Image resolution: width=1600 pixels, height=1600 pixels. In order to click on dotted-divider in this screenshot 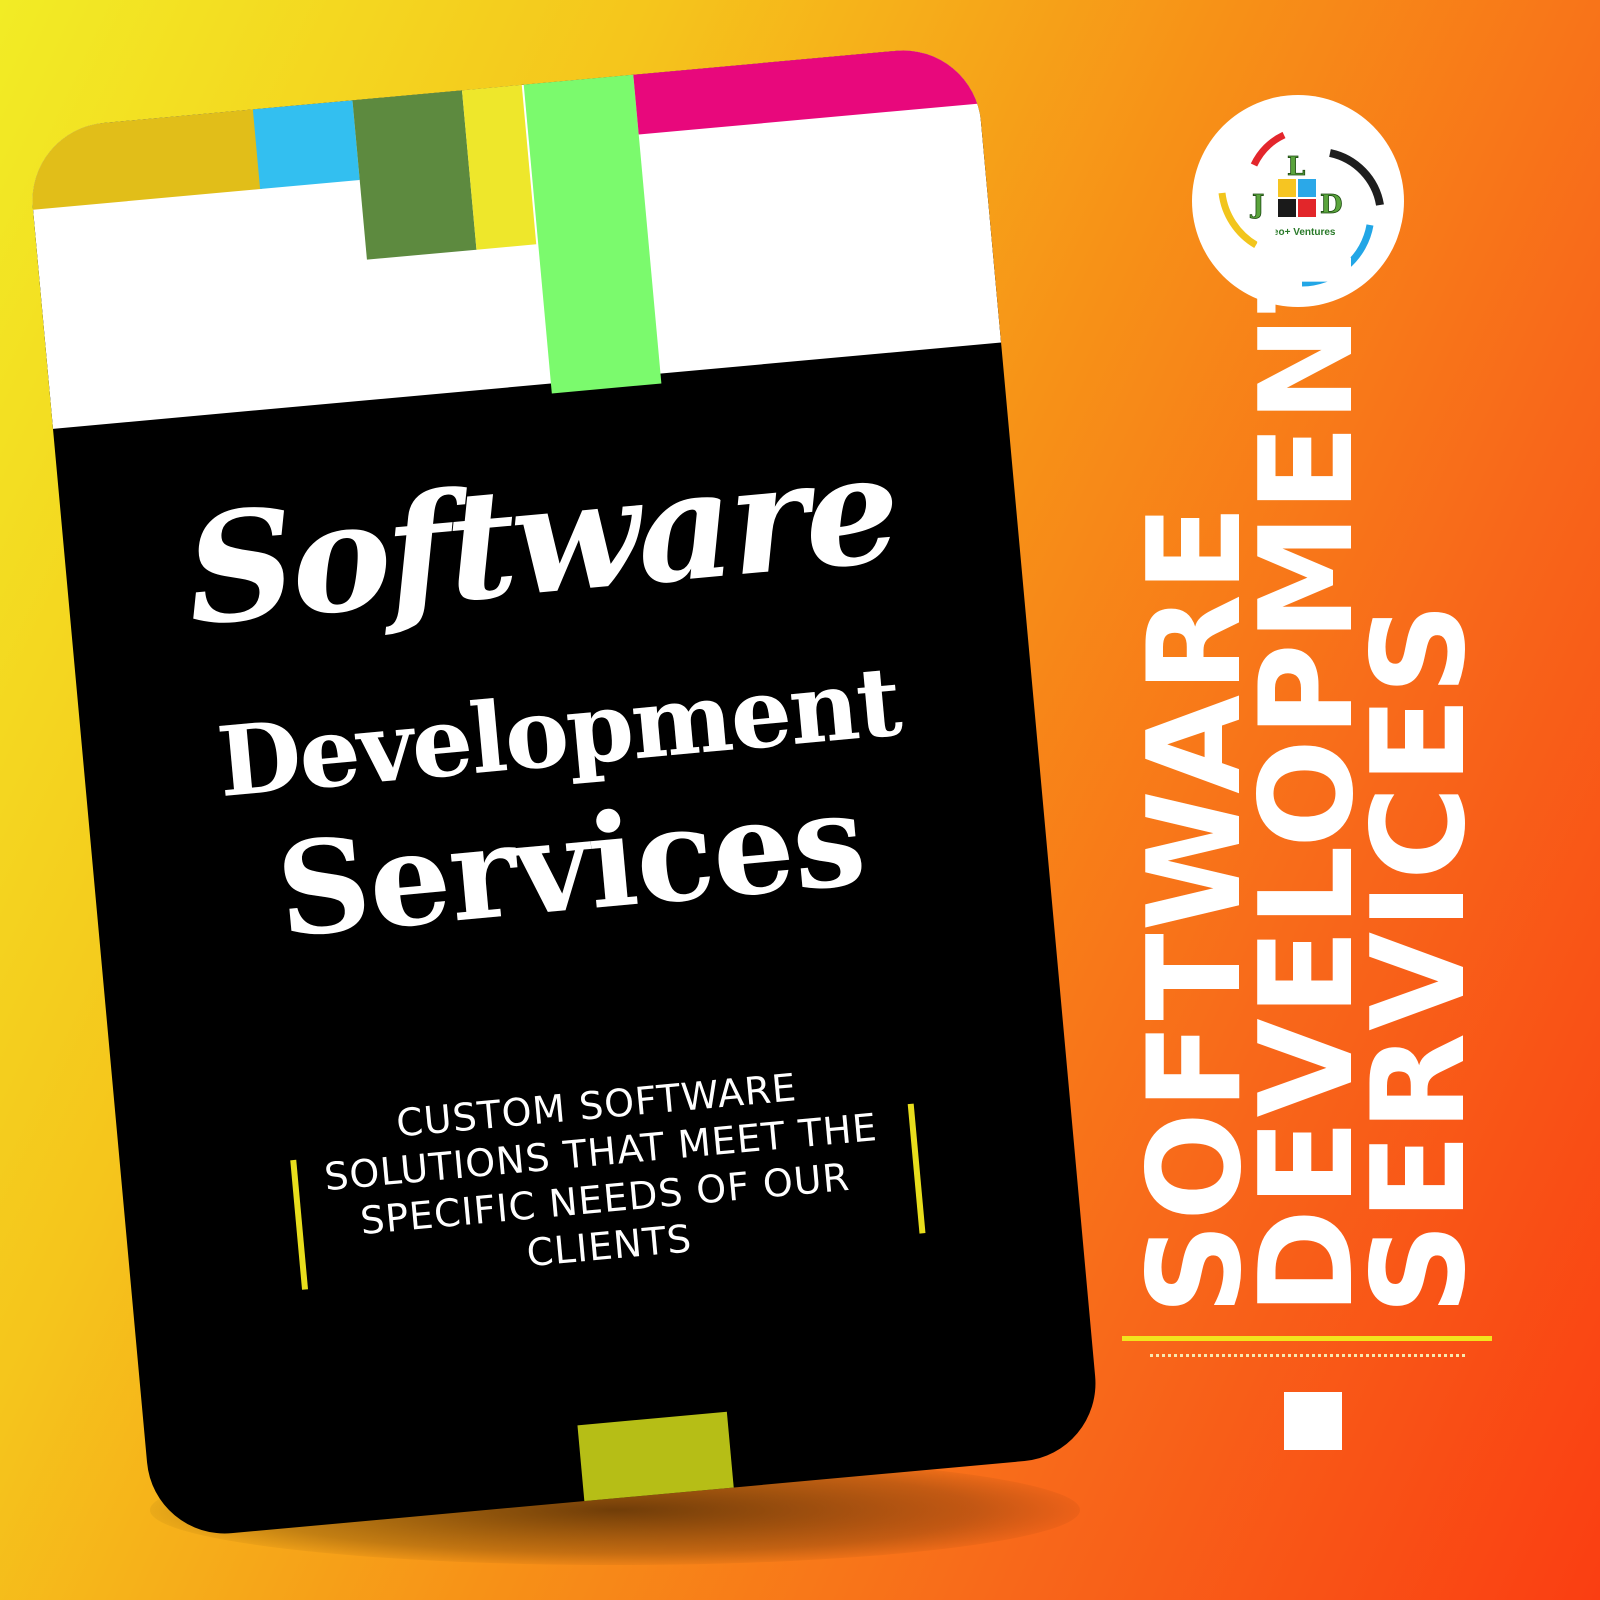, I will do `click(1307, 1355)`.